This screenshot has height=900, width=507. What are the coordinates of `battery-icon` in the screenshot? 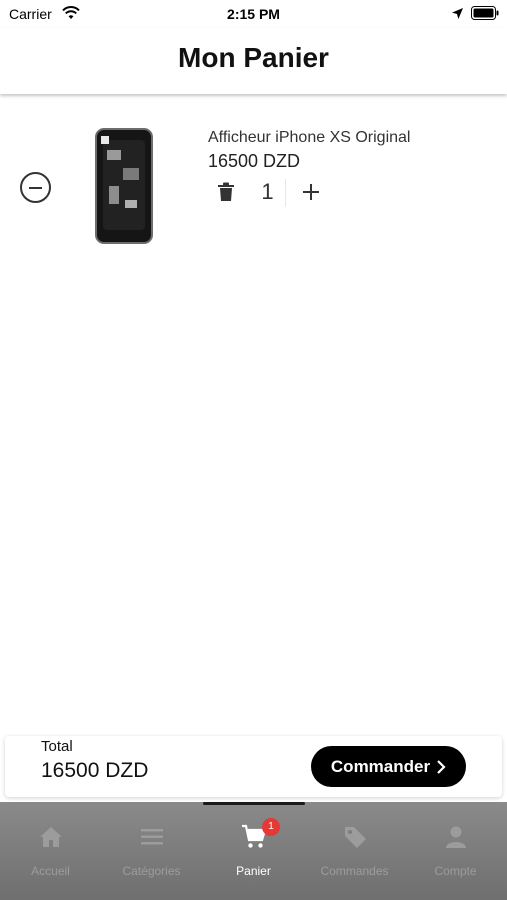 It's located at (485, 13).